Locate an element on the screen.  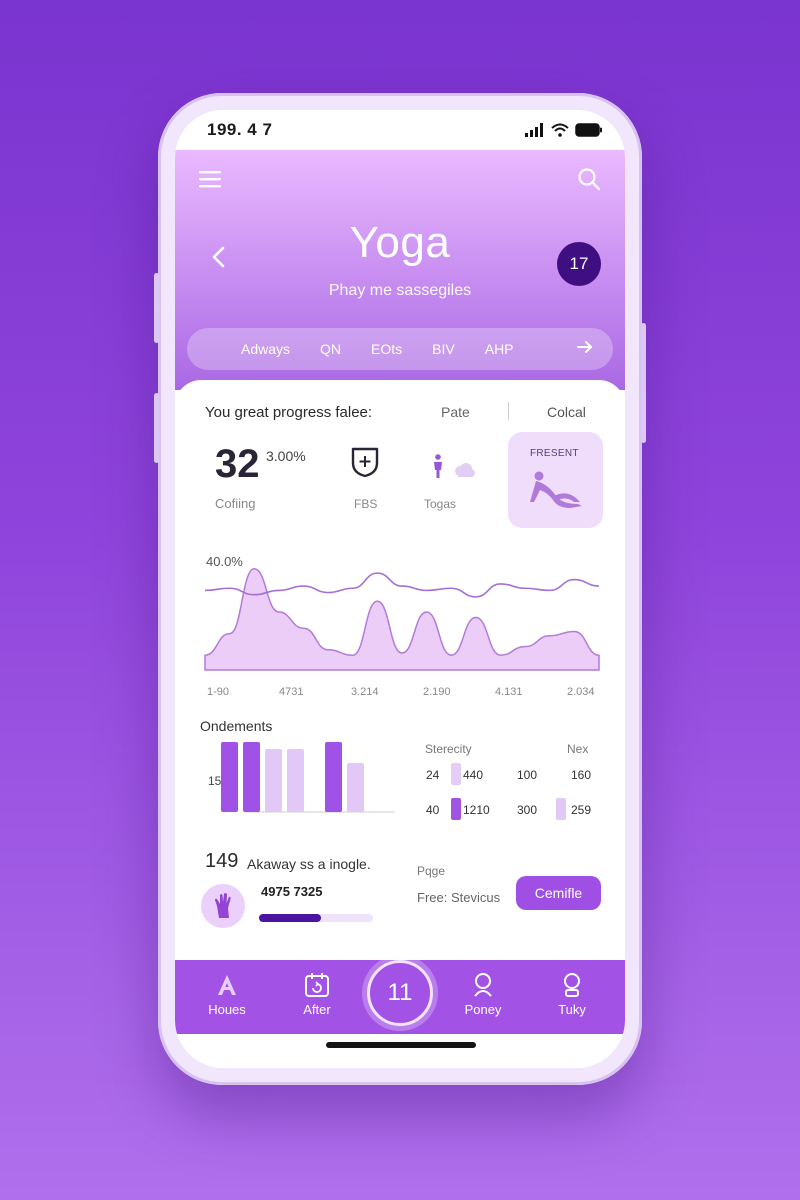
volume-down-button is located at coordinates (156, 428).